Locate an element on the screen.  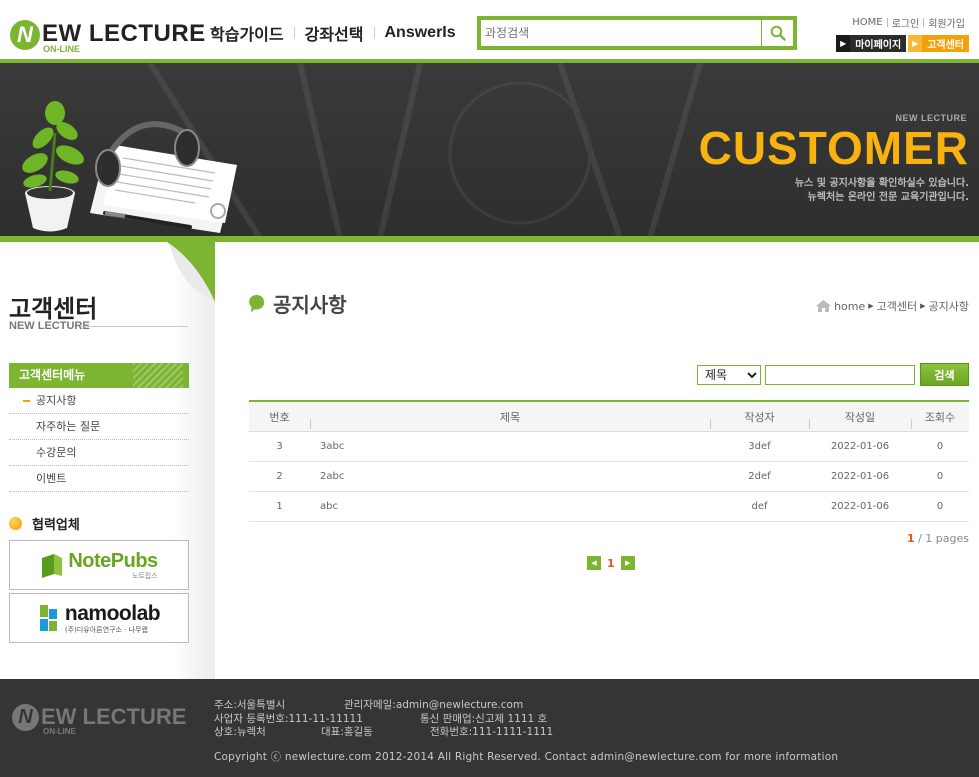
sidebar-title: 고객센터 is located at coordinates (53, 309).